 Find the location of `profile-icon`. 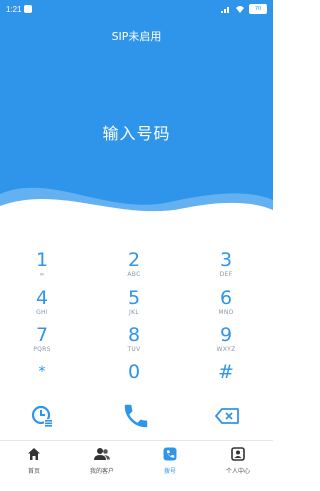

profile-icon is located at coordinates (238, 454).